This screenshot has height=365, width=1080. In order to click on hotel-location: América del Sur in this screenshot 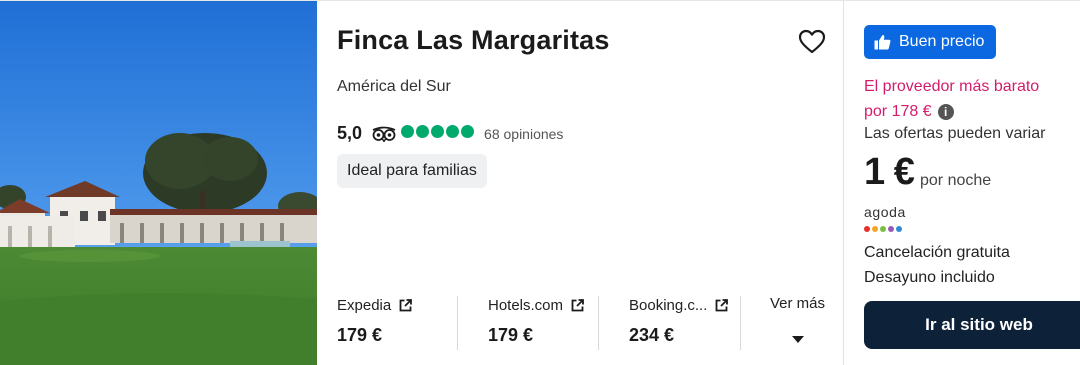, I will do `click(394, 86)`.